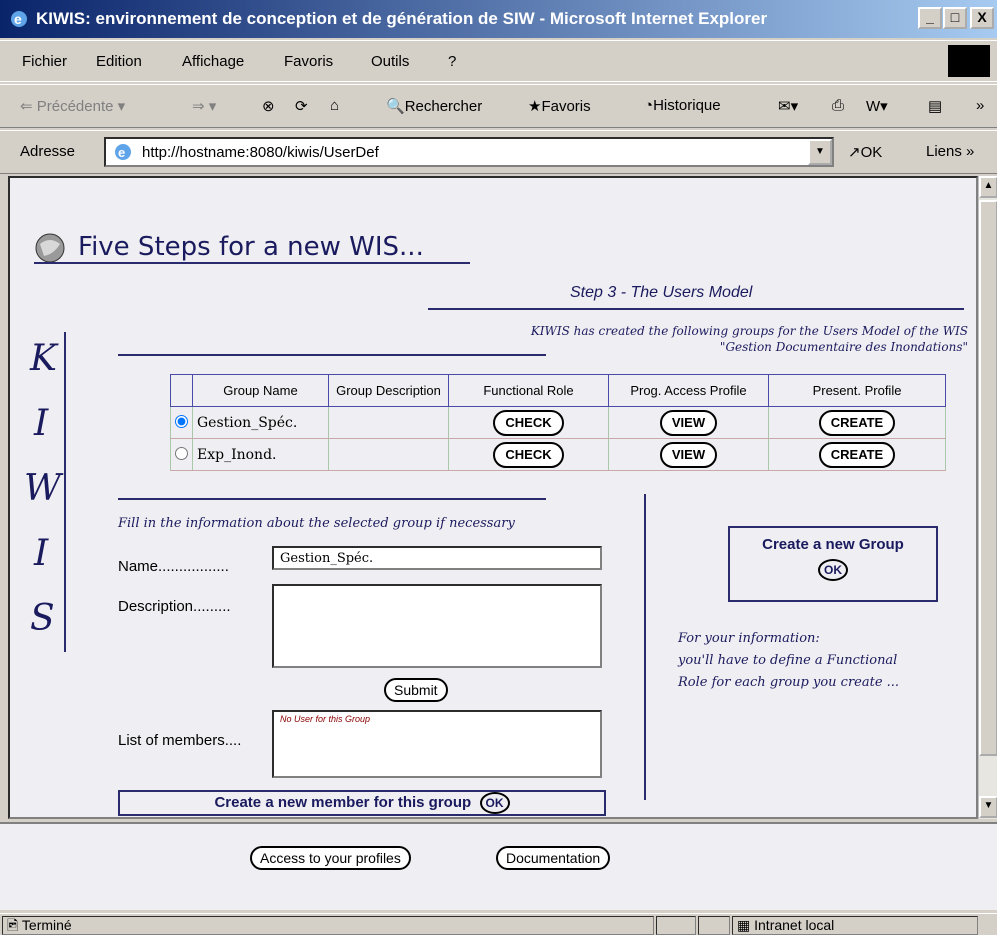 Image resolution: width=997 pixels, height=935 pixels. Describe the element at coordinates (744, 925) in the screenshot. I see `intranet-icon: ▦` at that location.